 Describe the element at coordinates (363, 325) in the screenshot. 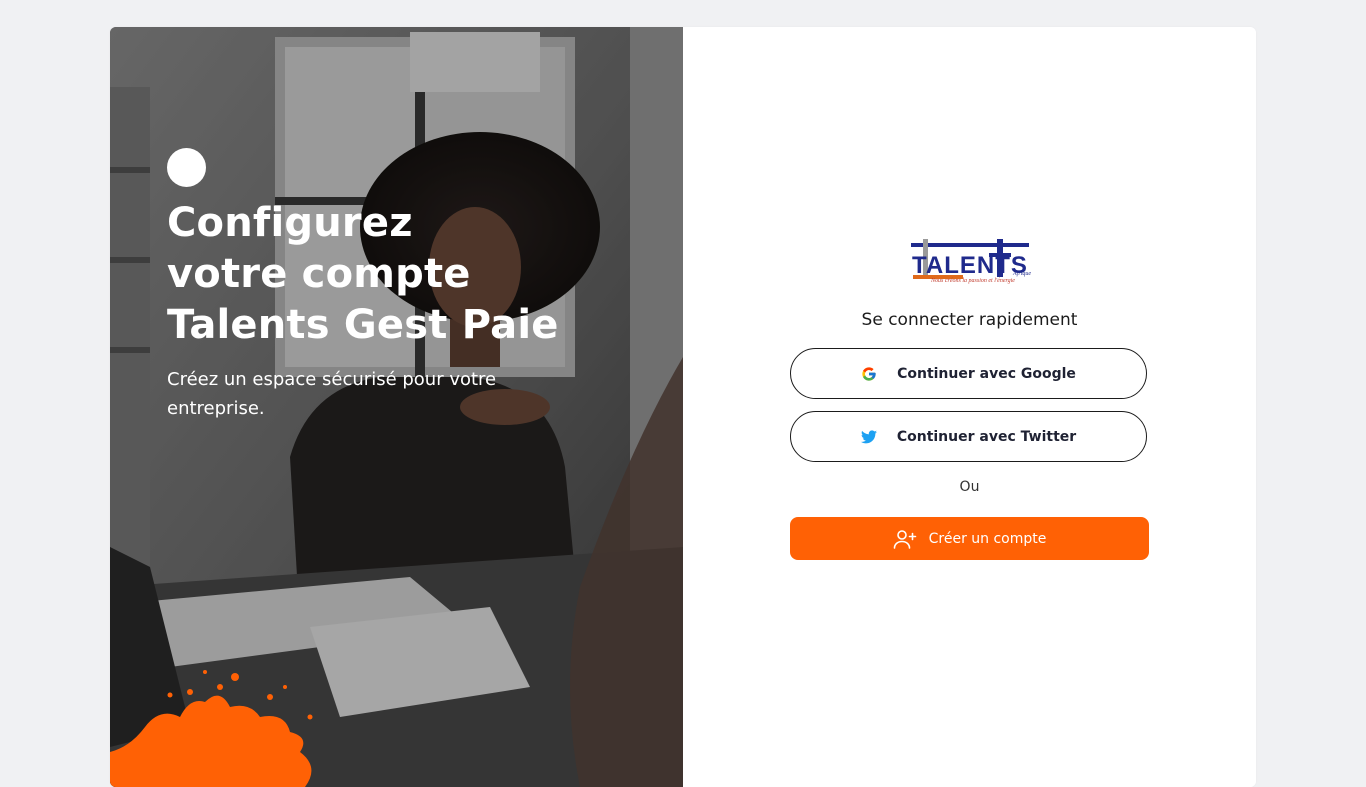

I see `hero-title-line: Talents Gest Paie` at that location.